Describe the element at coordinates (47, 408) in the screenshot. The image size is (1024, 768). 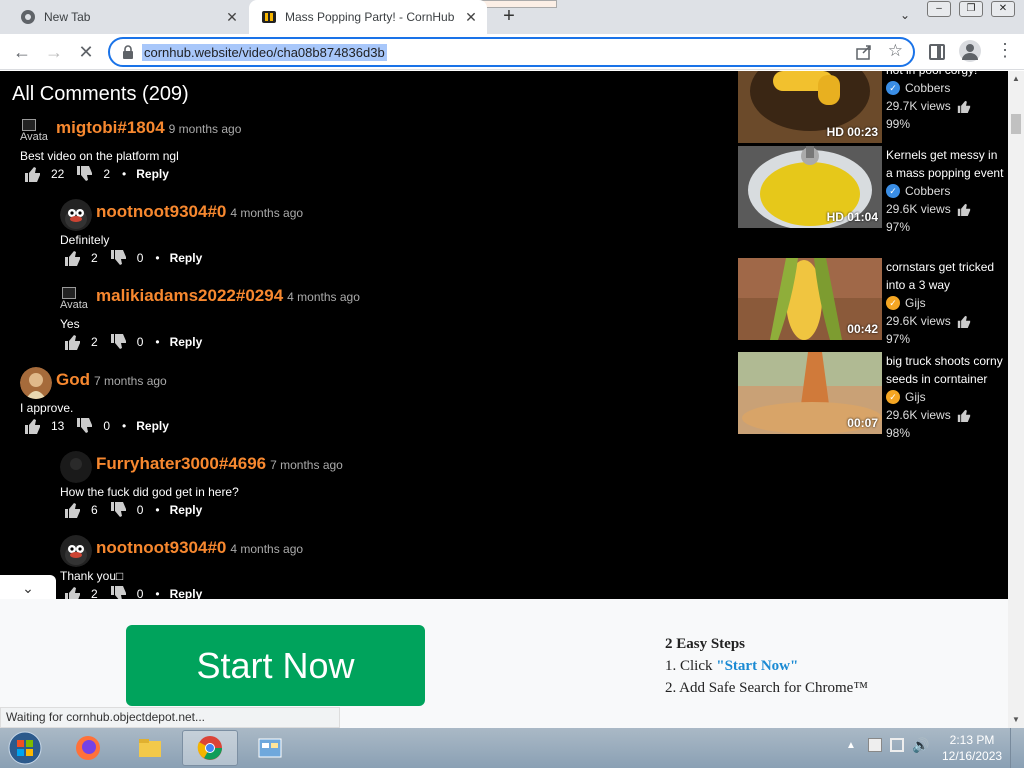
I see `comment-text: I approve.` at that location.